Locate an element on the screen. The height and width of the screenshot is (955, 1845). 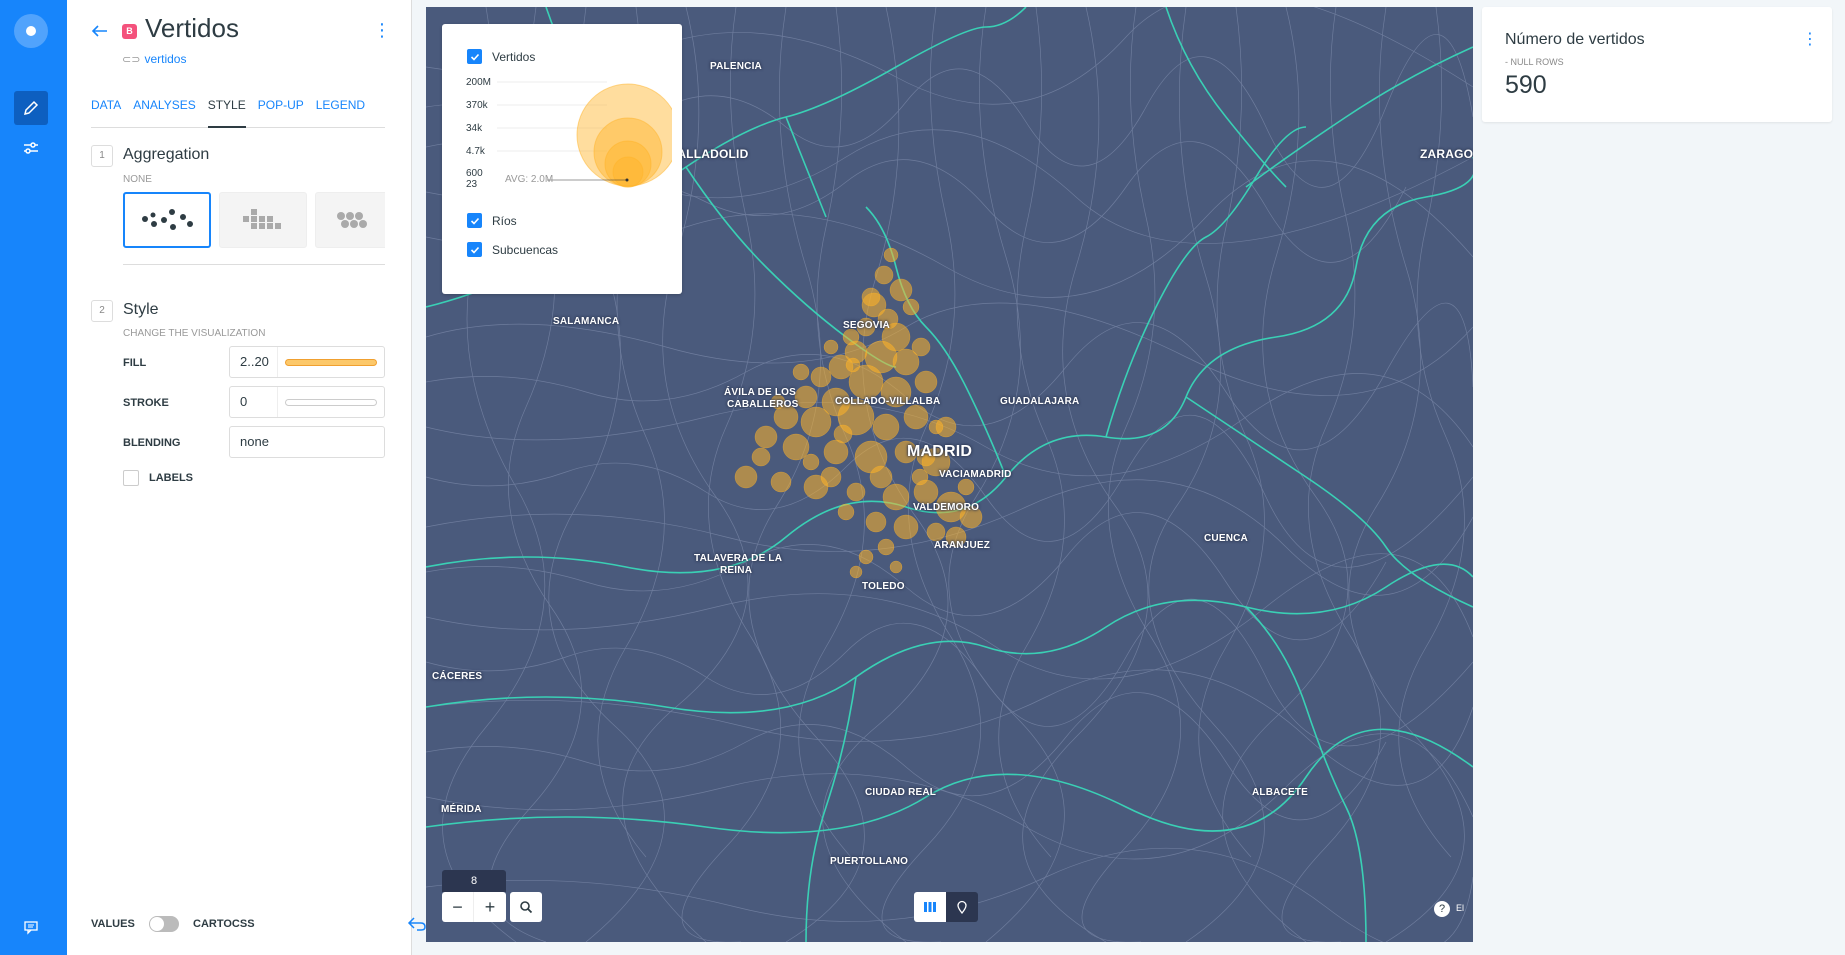
aggregation-hexagons-option is located at coordinates (350, 220).